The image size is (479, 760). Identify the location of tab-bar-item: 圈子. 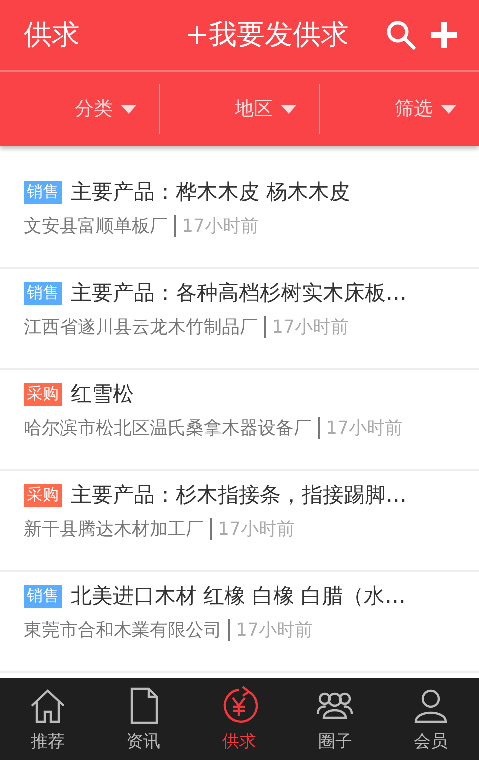
(335, 719).